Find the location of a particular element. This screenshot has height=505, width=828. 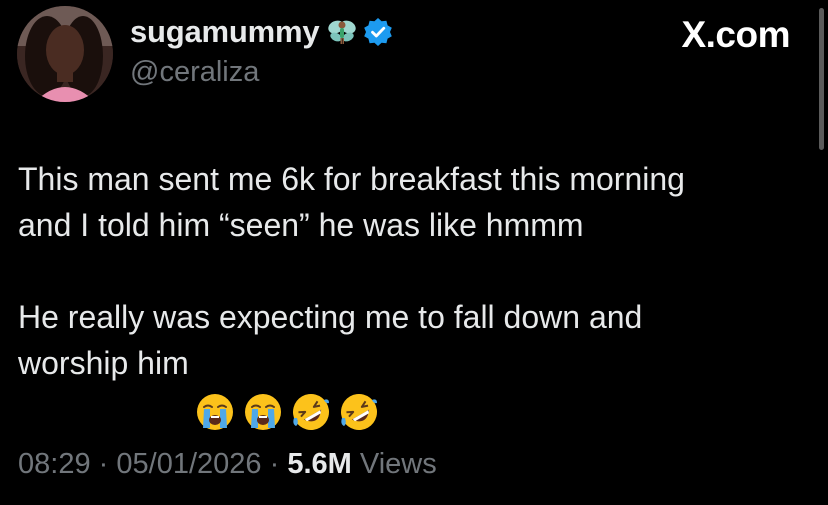

views-label: Views is located at coordinates (398, 464).